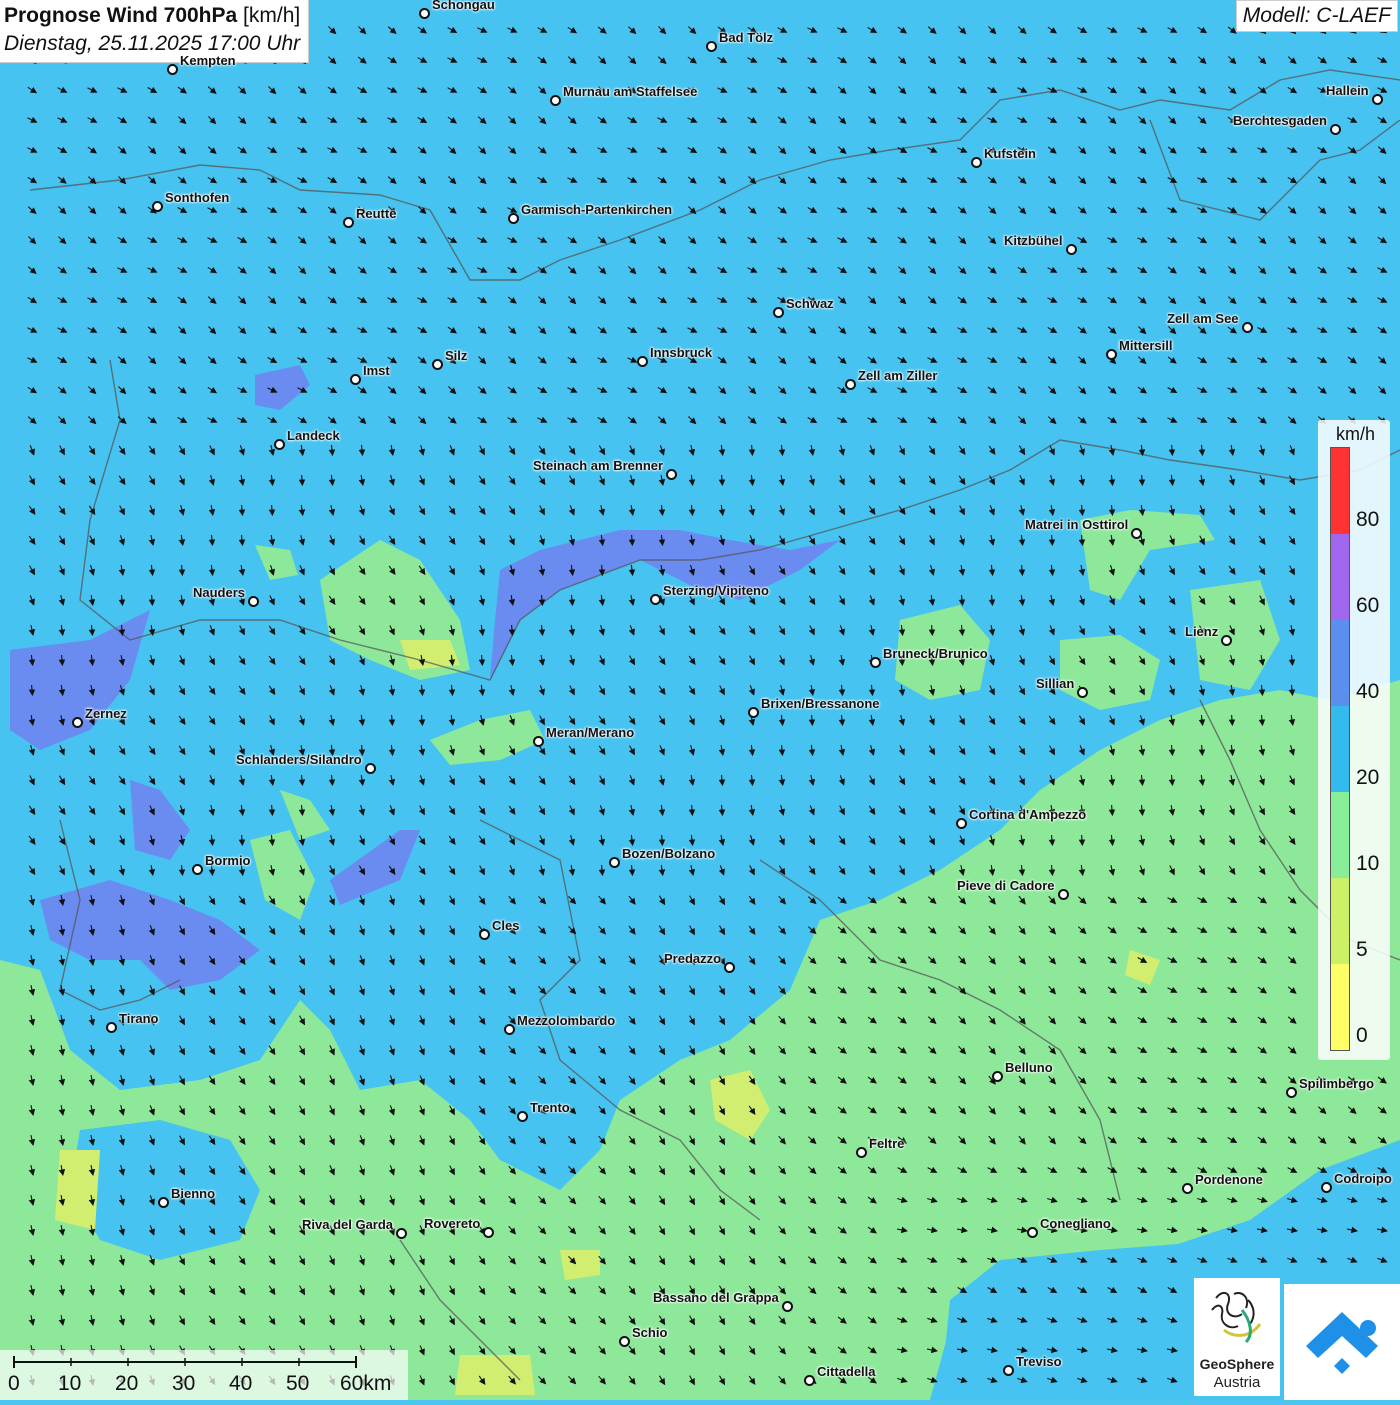  I want to click on city-label-sillian: Sillian, so click(1055, 683).